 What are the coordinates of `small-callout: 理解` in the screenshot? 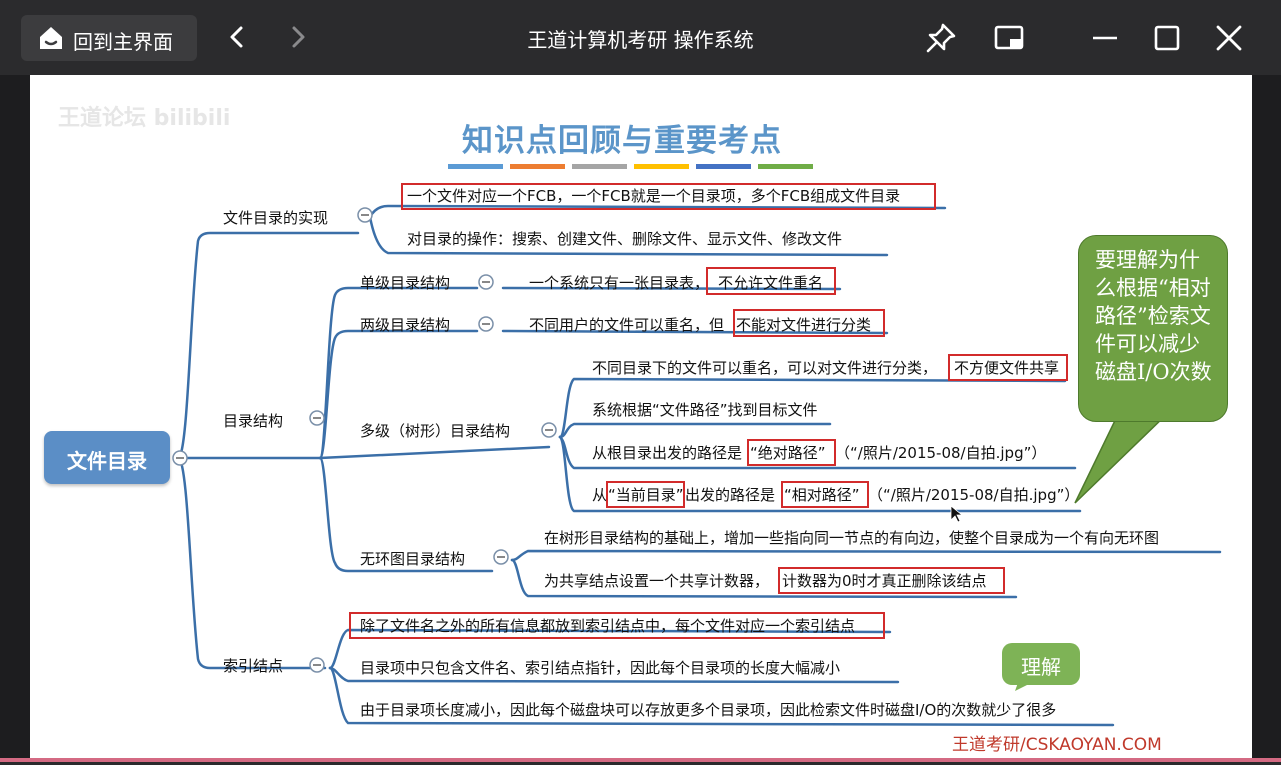 It's located at (1041, 664).